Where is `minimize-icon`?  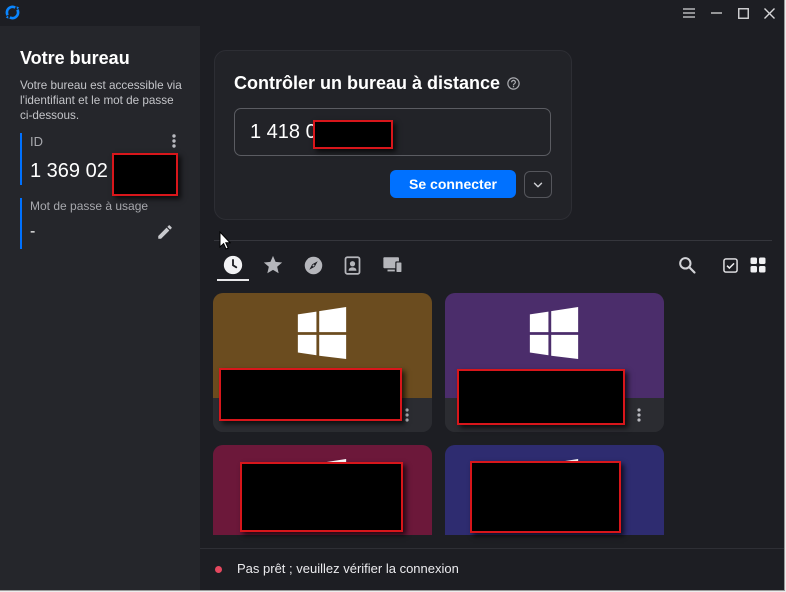 minimize-icon is located at coordinates (716, 13).